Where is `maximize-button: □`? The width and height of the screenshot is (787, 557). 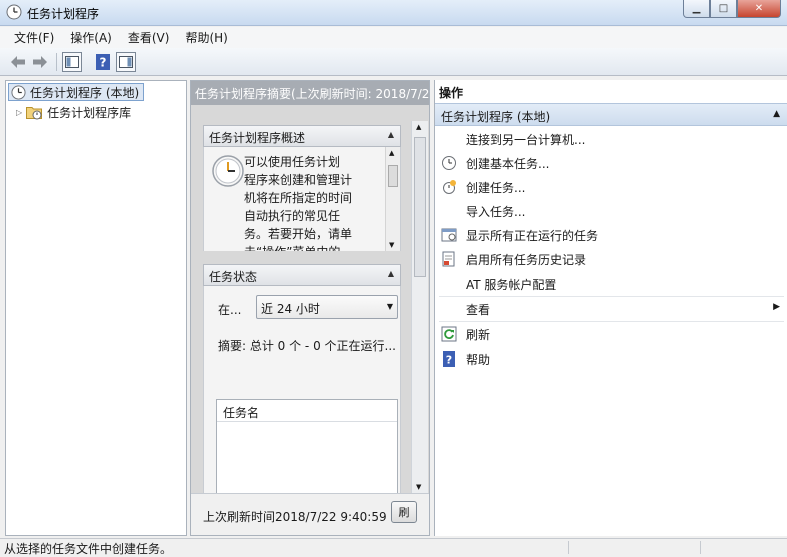
maximize-button: □ is located at coordinates (723, 9).